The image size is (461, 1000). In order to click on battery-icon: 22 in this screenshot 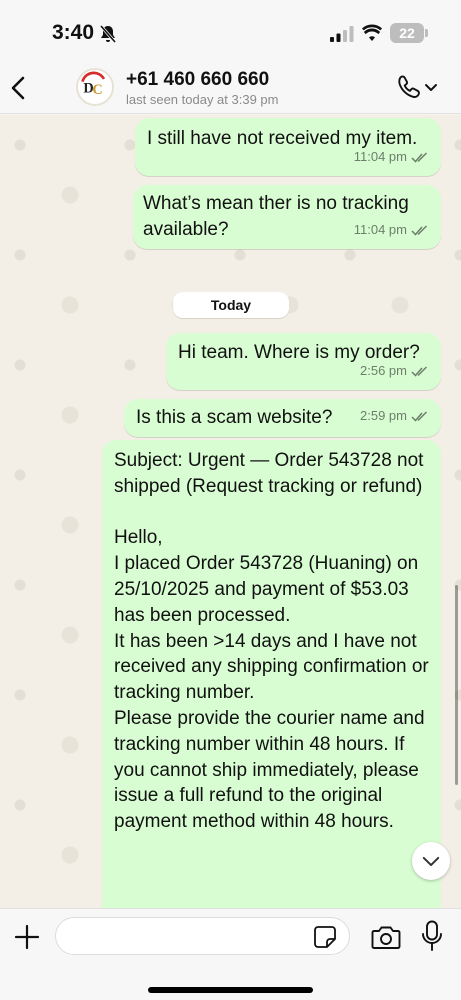, I will do `click(407, 33)`.